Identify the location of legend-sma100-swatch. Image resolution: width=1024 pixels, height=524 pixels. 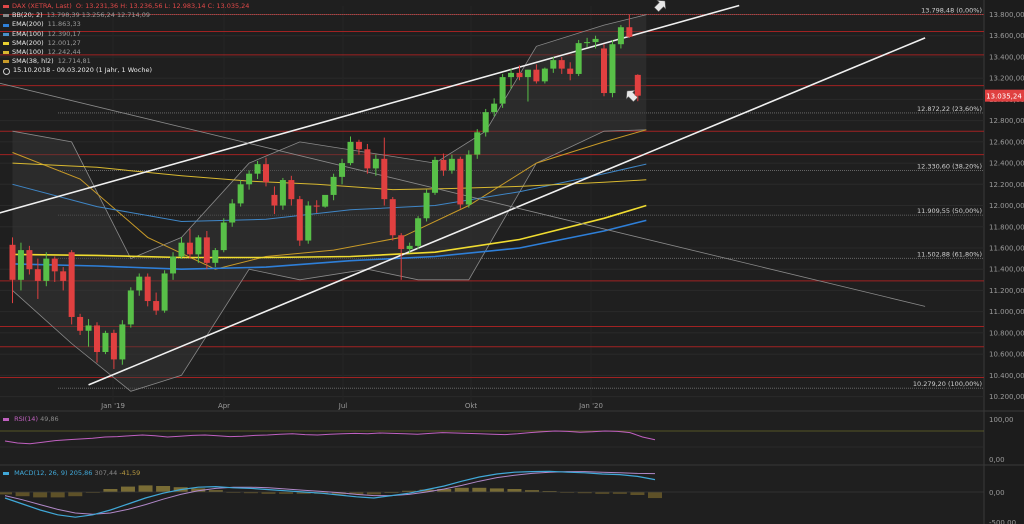
(6, 53).